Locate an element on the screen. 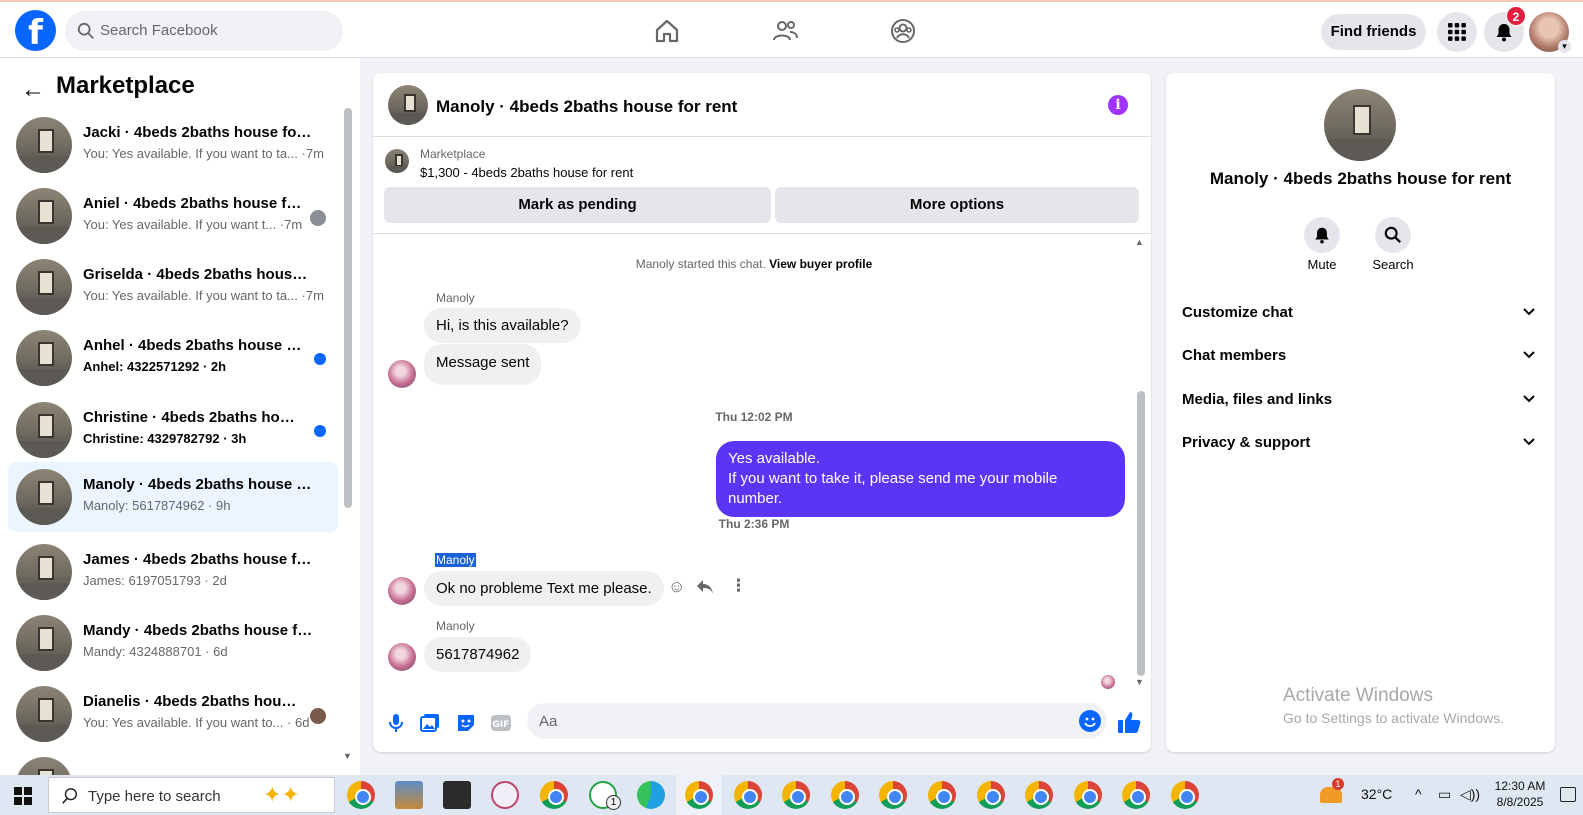 The height and width of the screenshot is (815, 1583). search-in-chat-button is located at coordinates (1393, 235).